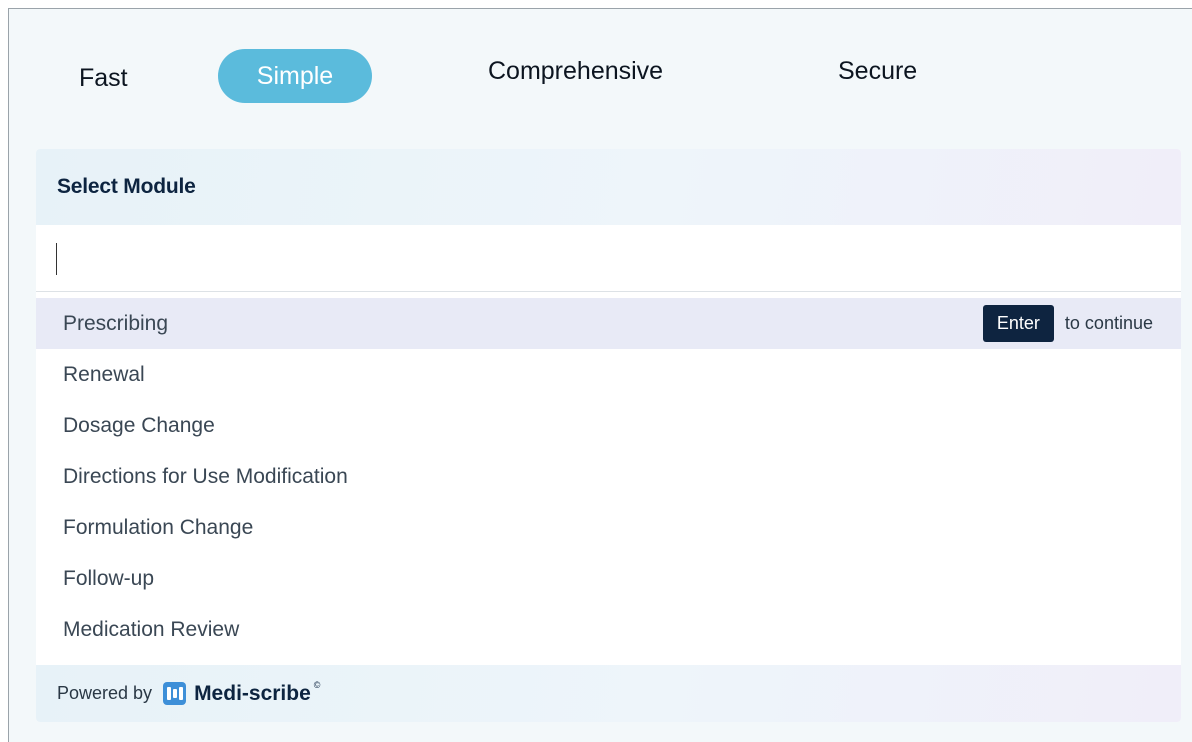 This screenshot has width=1192, height=742. I want to click on copyright-mark: ©, so click(317, 684).